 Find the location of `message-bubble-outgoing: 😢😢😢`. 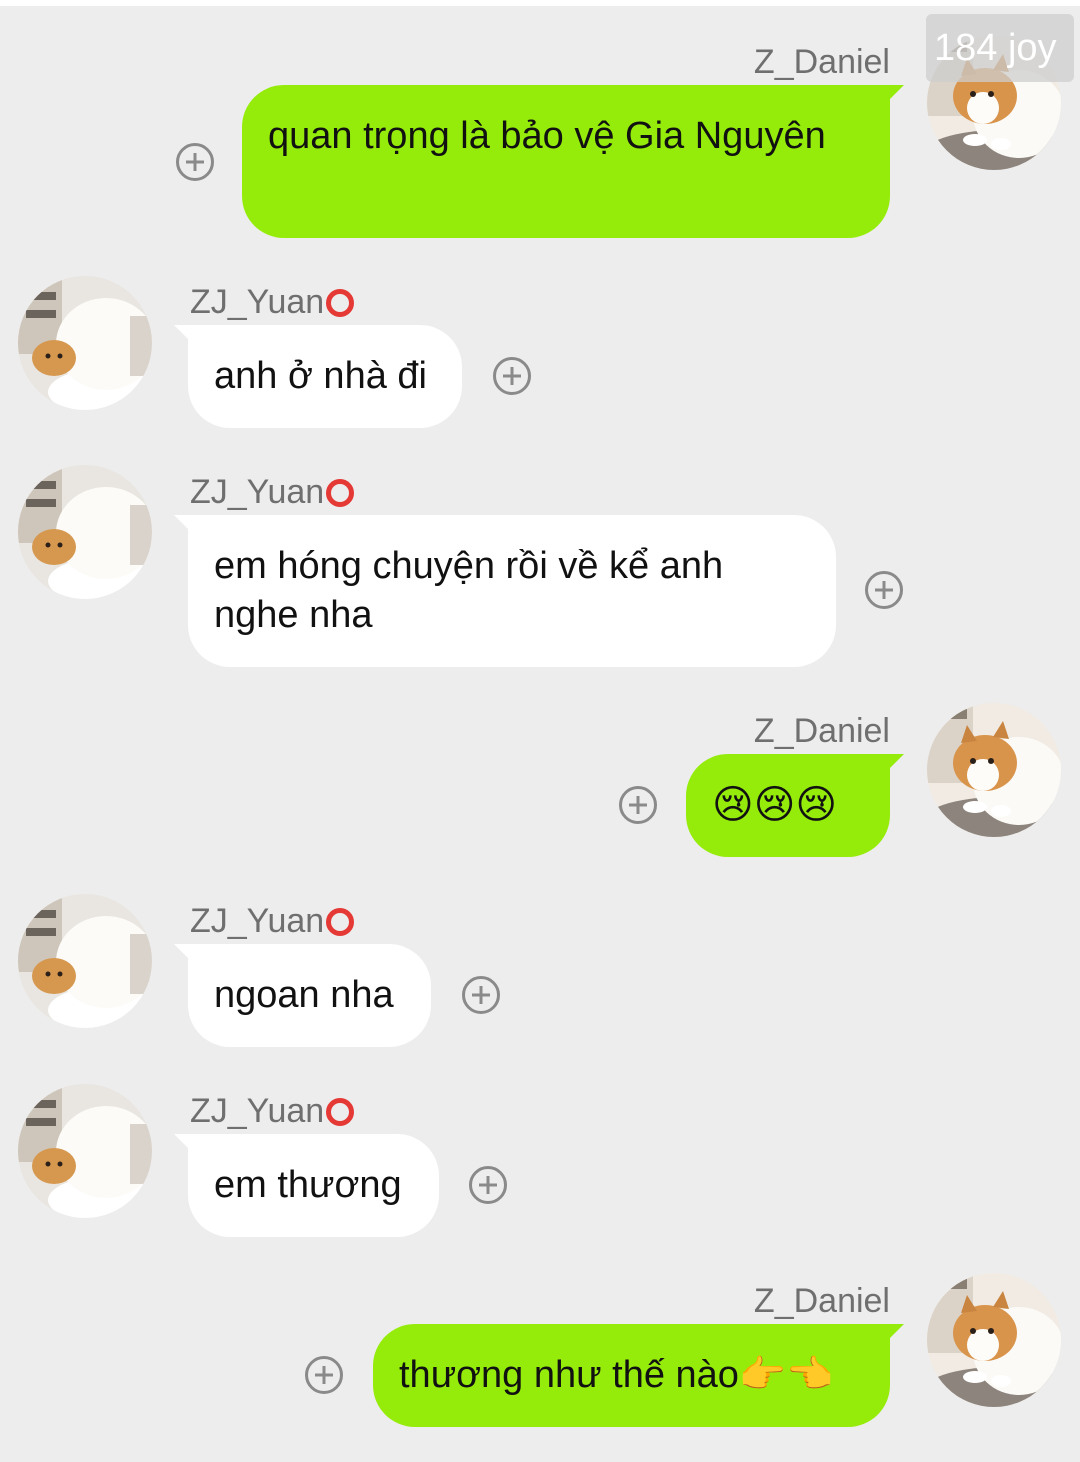

message-bubble-outgoing: 😢😢😢 is located at coordinates (795, 805).